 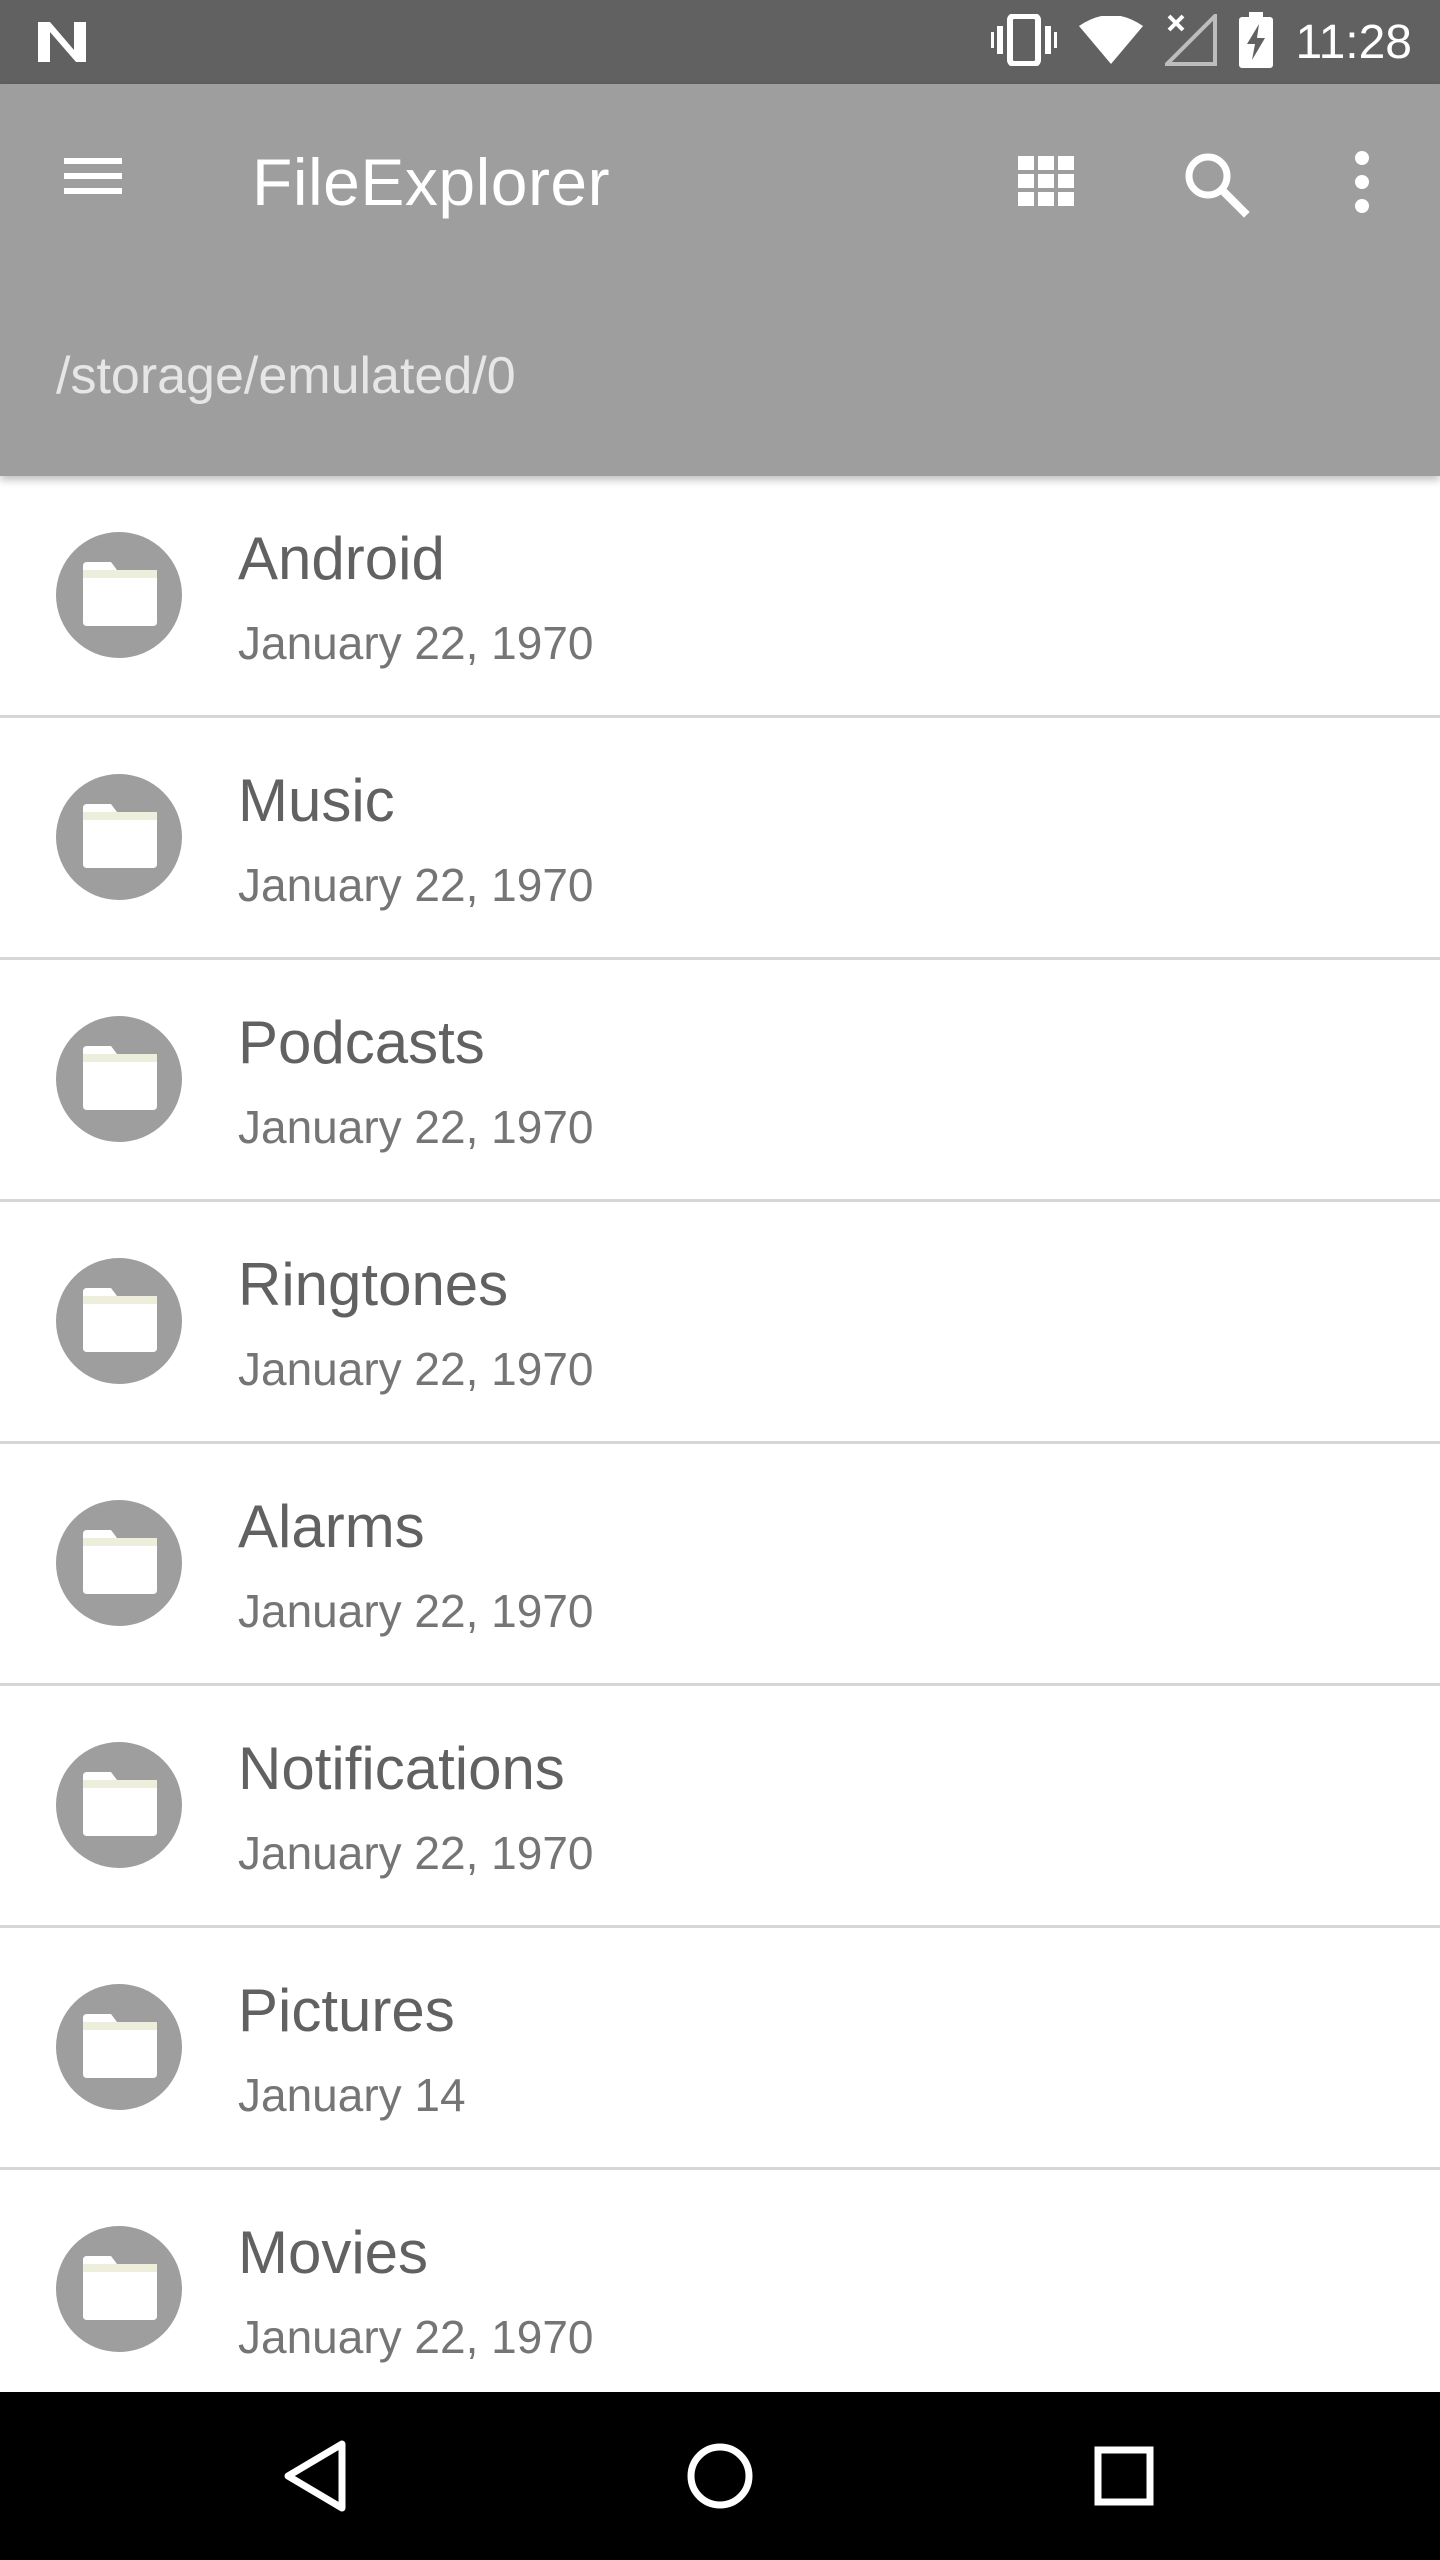 I want to click on search-button, so click(x=1216, y=184).